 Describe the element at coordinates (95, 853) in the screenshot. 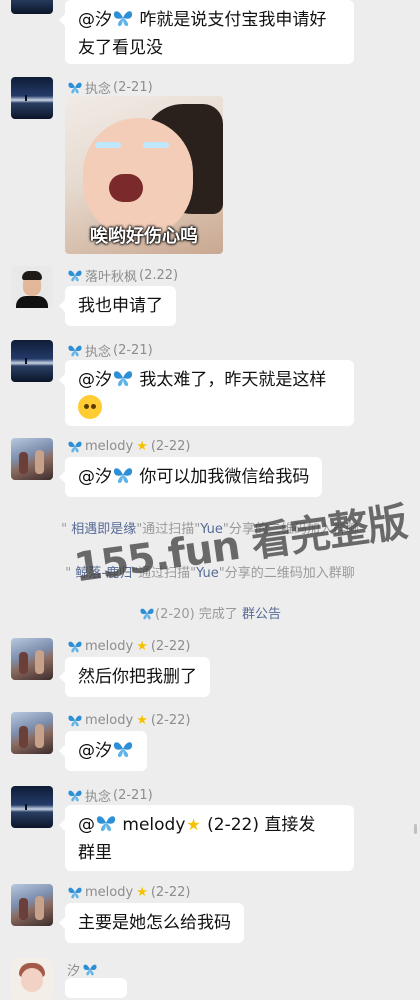

I see `message-text: 群里` at that location.